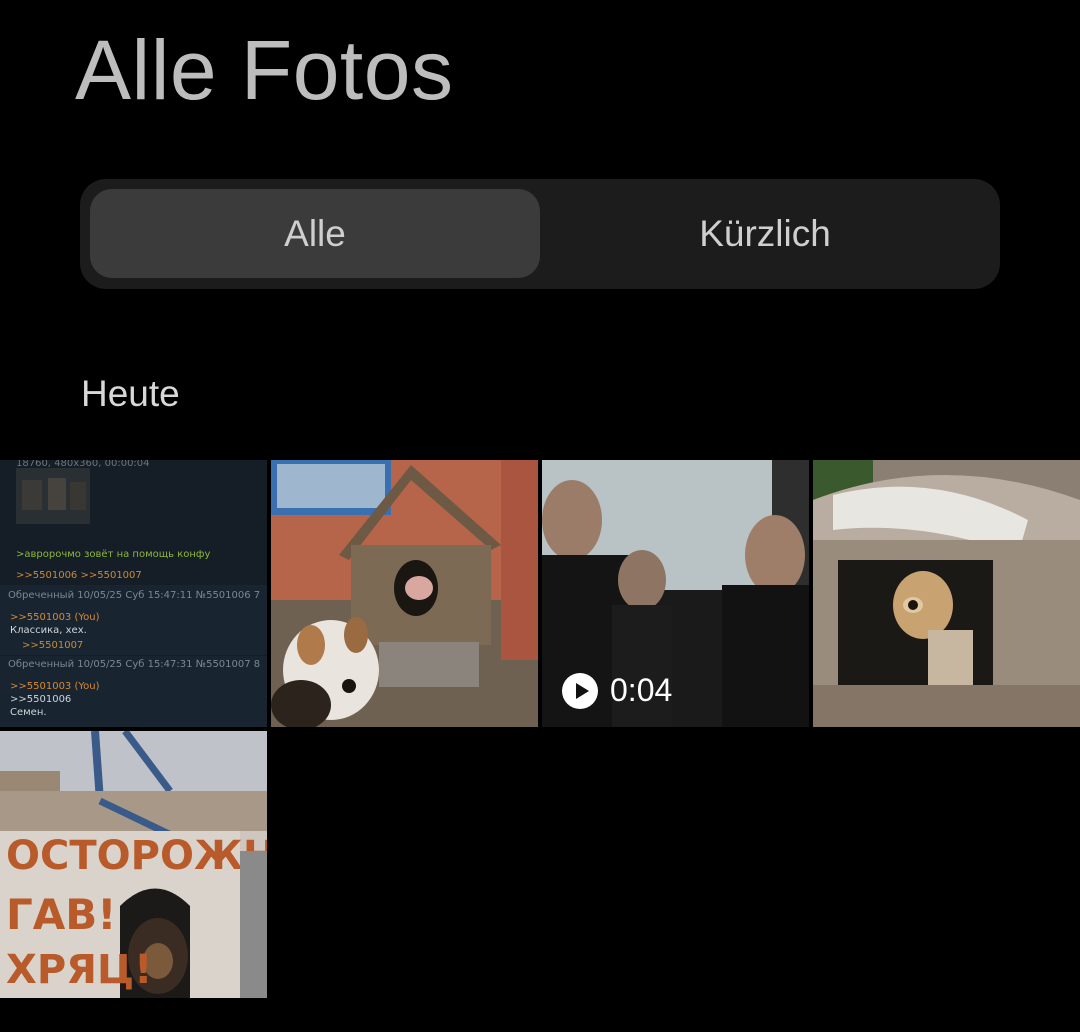 This screenshot has width=1080, height=1032. I want to click on screenshot-reply-link: >>5501006, so click(40, 699).